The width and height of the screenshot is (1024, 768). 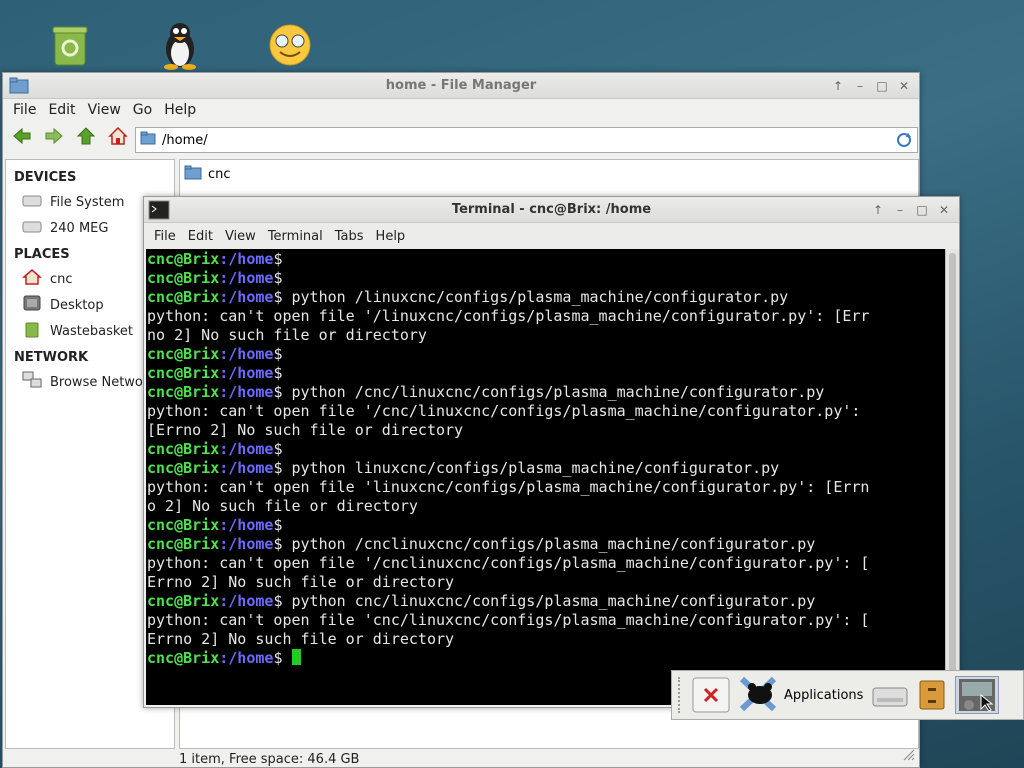 What do you see at coordinates (932, 695) in the screenshot?
I see `file-cabinet-icon` at bounding box center [932, 695].